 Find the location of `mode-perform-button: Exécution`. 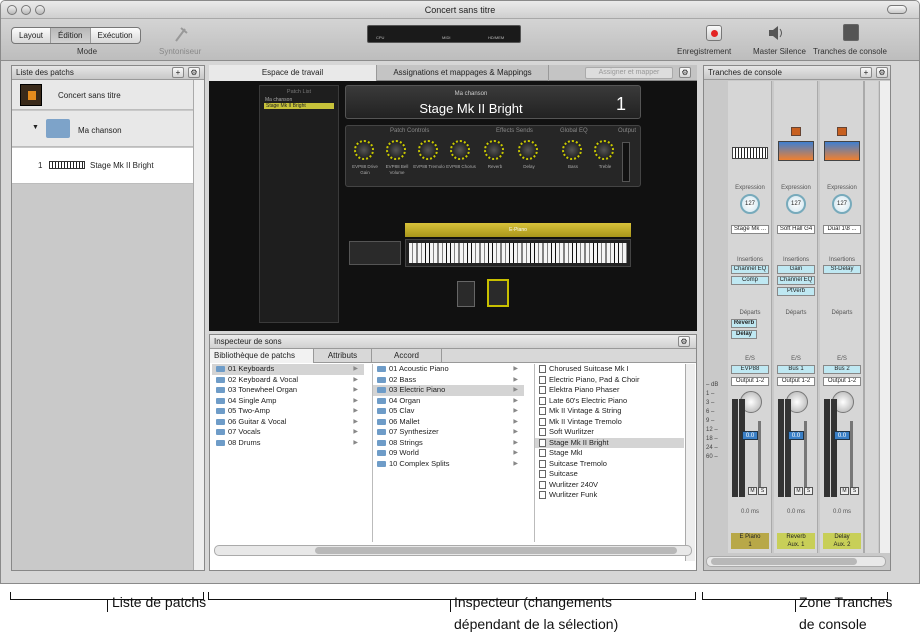

mode-perform-button: Exécution is located at coordinates (115, 35).